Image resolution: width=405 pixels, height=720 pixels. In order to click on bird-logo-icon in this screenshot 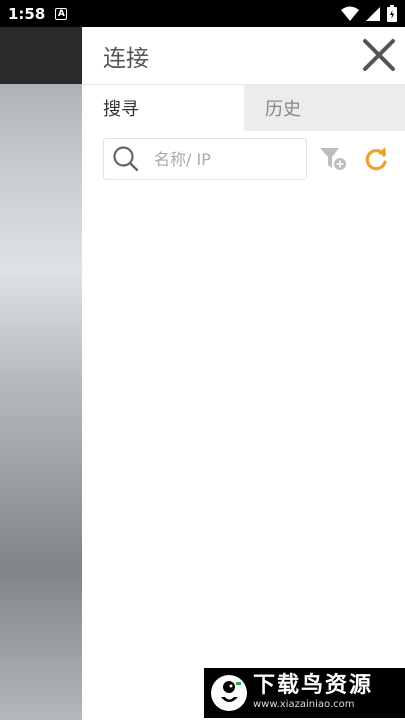, I will do `click(229, 693)`.